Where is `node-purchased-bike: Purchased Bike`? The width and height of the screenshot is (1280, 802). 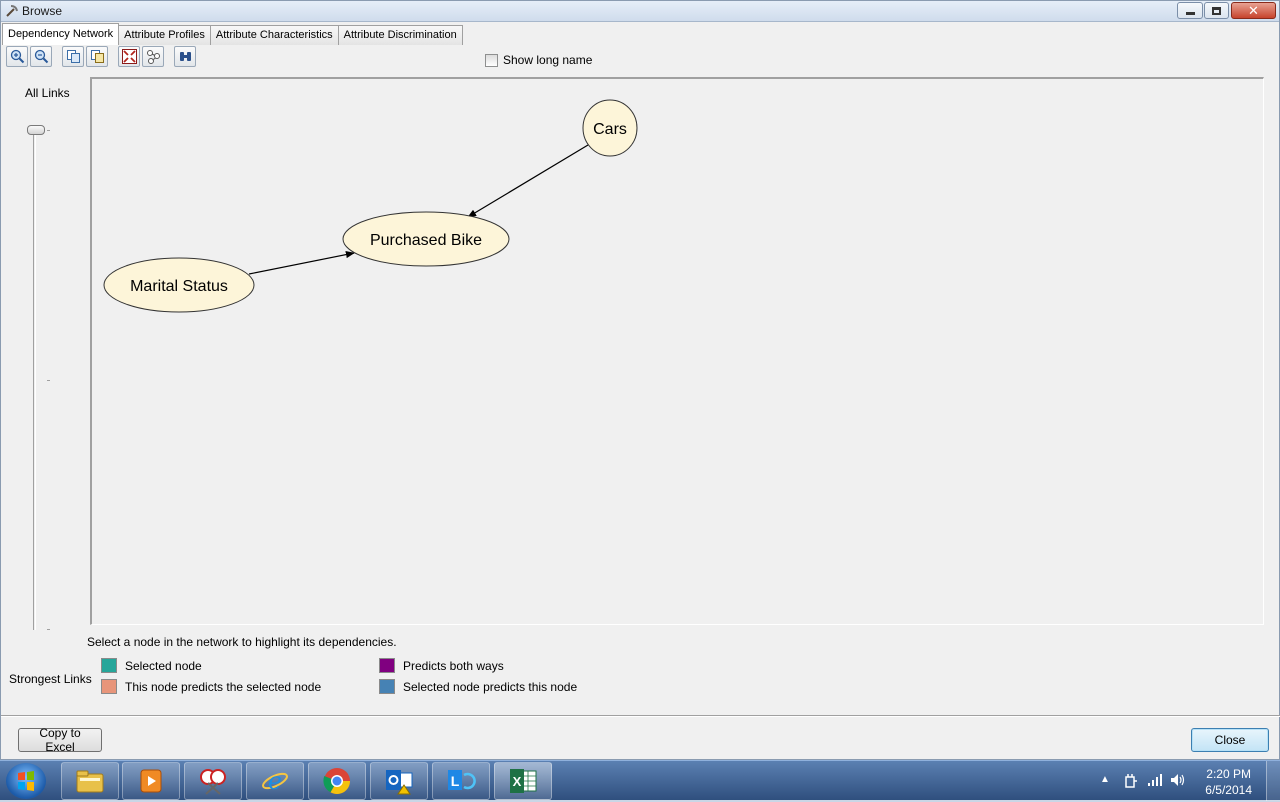 node-purchased-bike: Purchased Bike is located at coordinates (426, 239).